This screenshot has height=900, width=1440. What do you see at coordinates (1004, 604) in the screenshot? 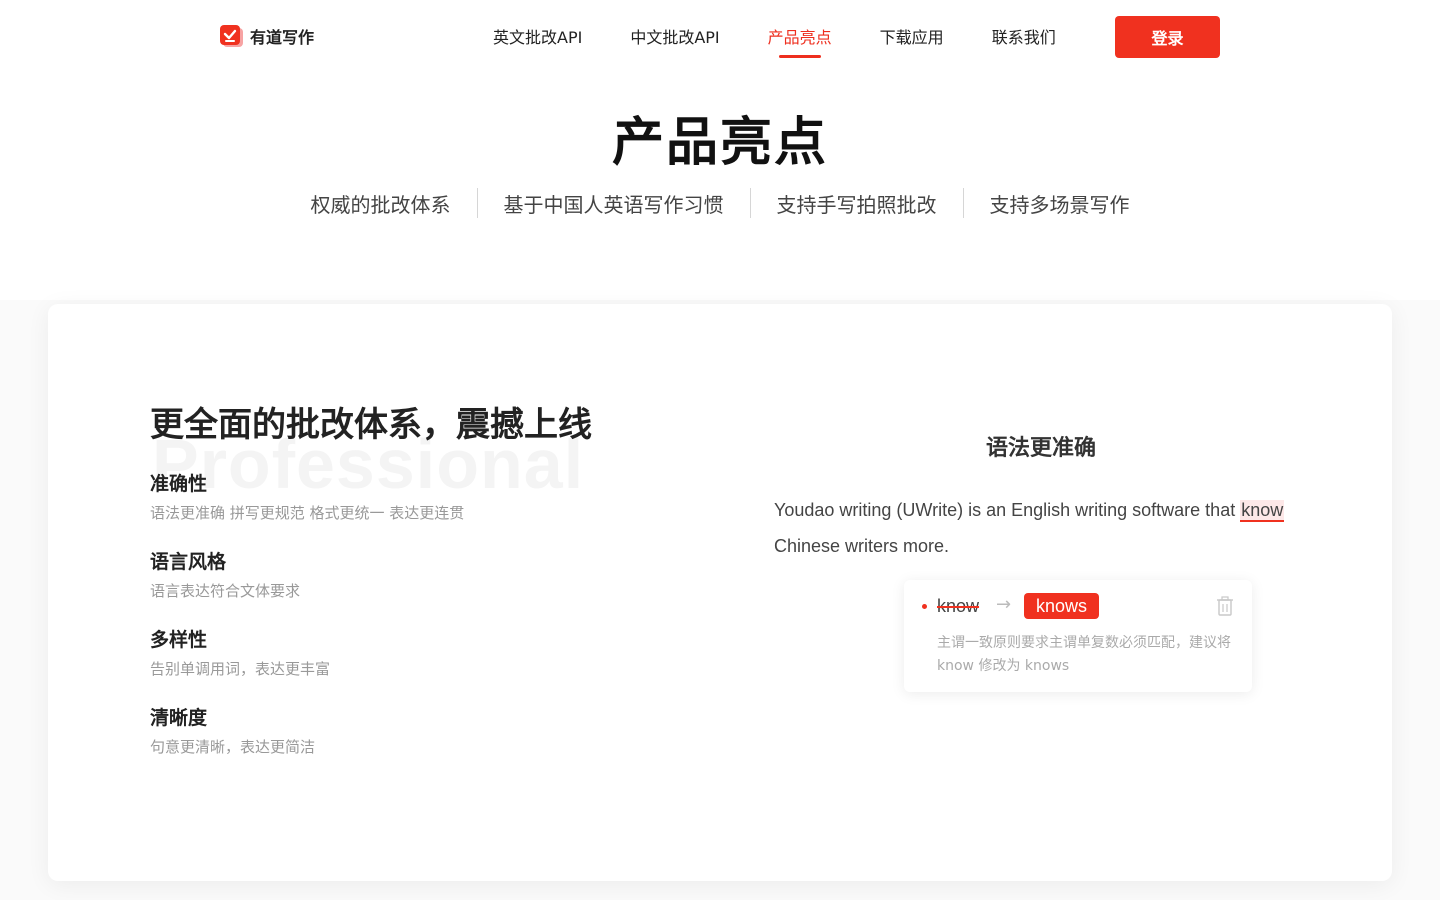
I see `arrow-right-icon: →` at bounding box center [1004, 604].